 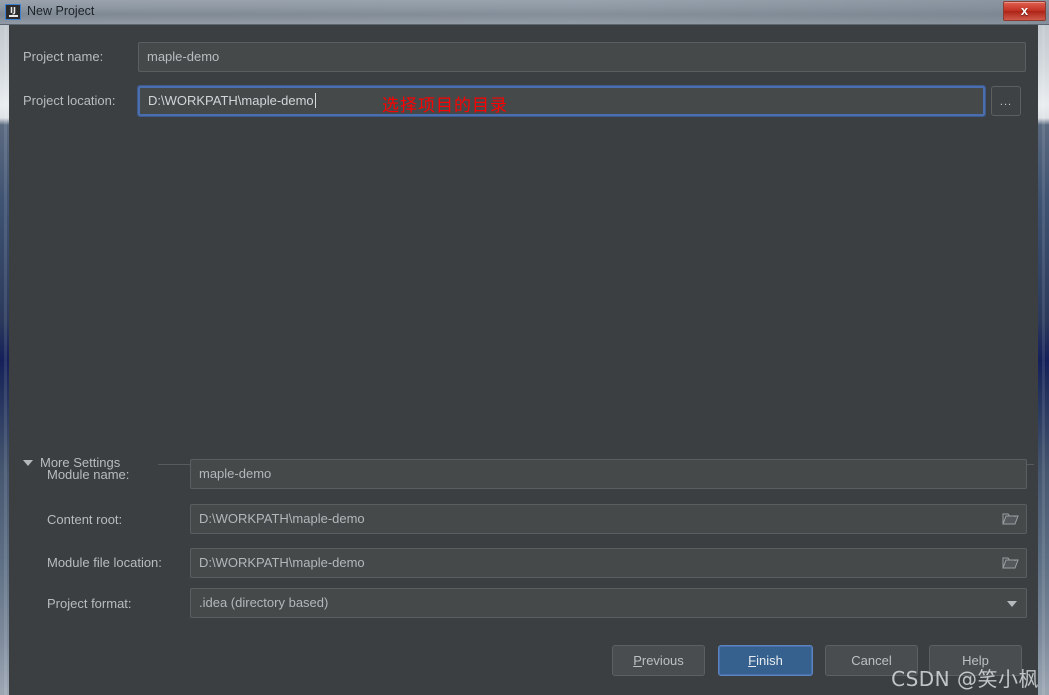 I want to click on text-caret, so click(x=315, y=100).